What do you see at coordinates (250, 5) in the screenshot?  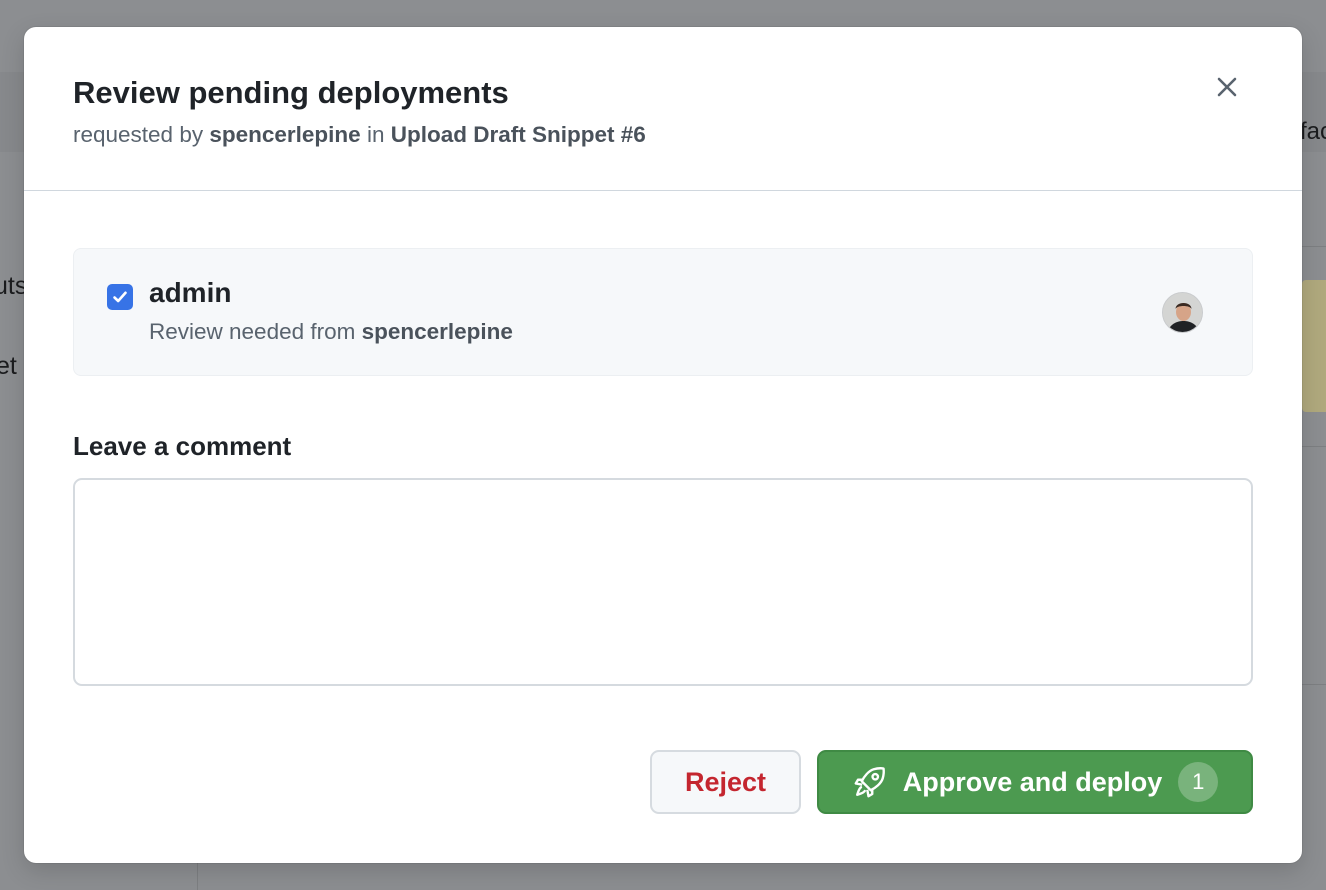 I see `background-title-ghost` at bounding box center [250, 5].